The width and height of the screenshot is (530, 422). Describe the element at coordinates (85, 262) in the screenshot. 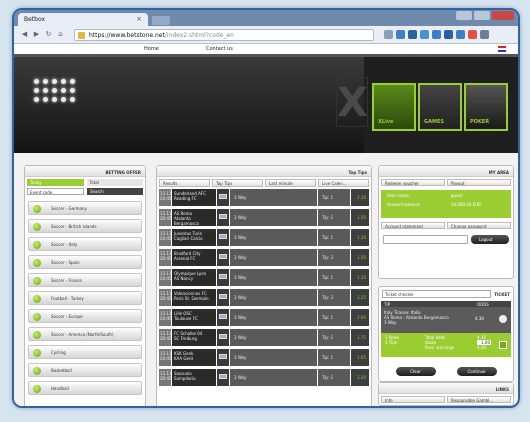

I see `sport-item: Soccer - Spain` at that location.